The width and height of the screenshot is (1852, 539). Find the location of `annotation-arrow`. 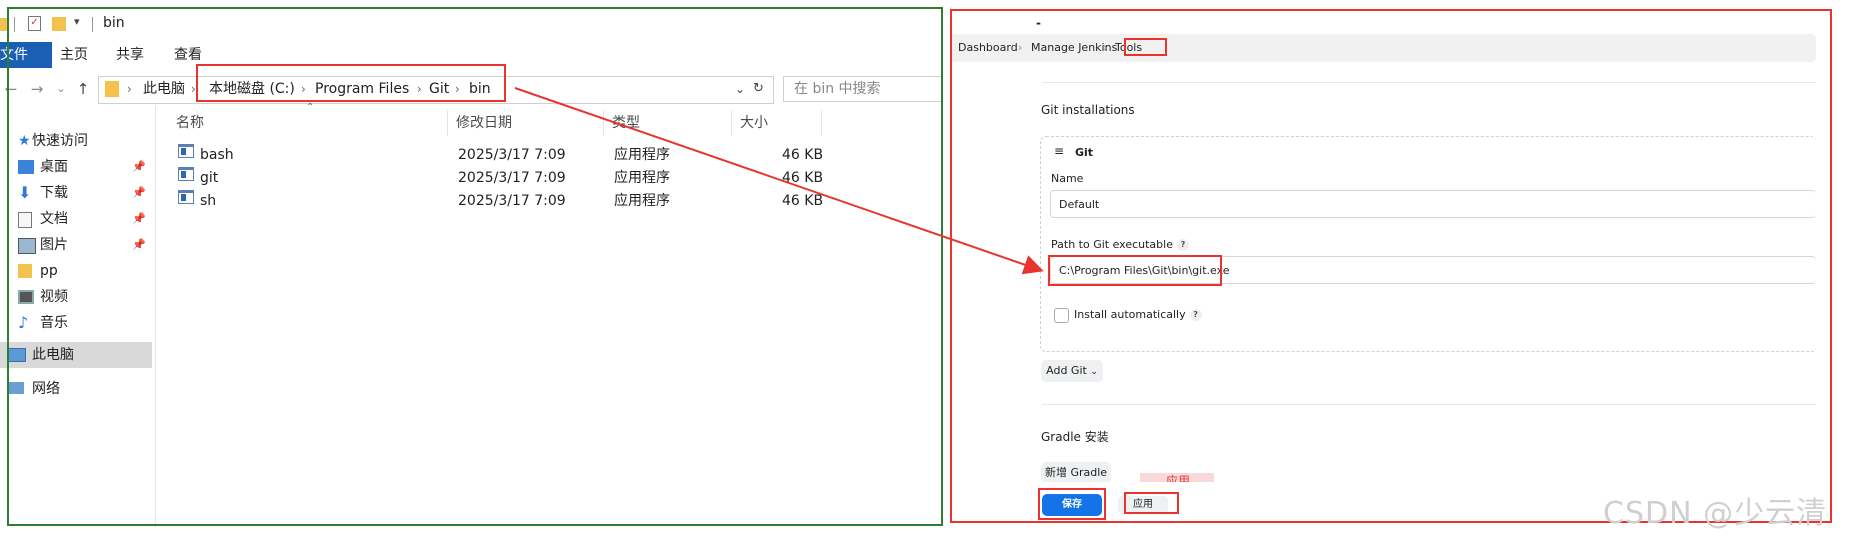

annotation-arrow is located at coordinates (779, 181).